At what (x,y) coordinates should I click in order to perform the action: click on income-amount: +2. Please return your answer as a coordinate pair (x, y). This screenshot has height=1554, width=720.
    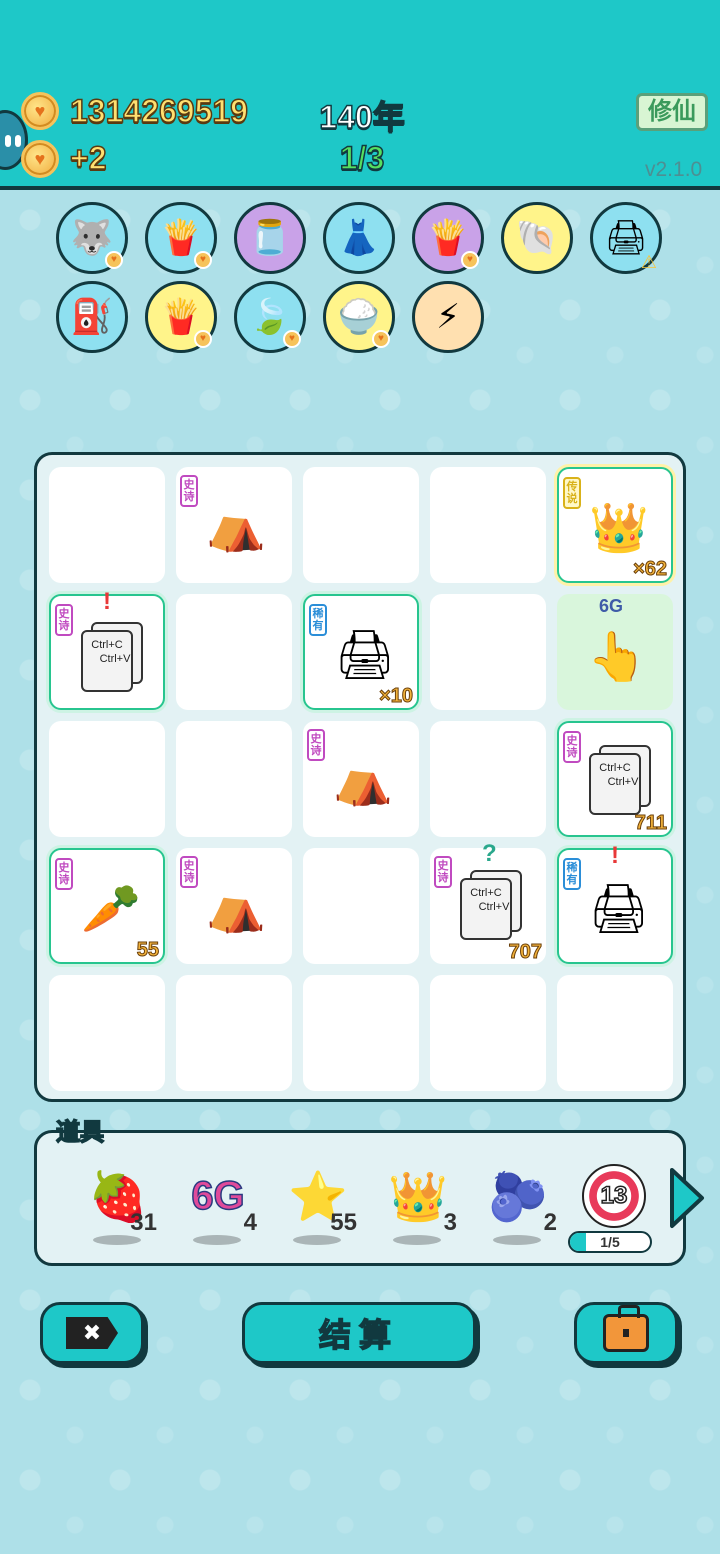
    Looking at the image, I should click on (88, 158).